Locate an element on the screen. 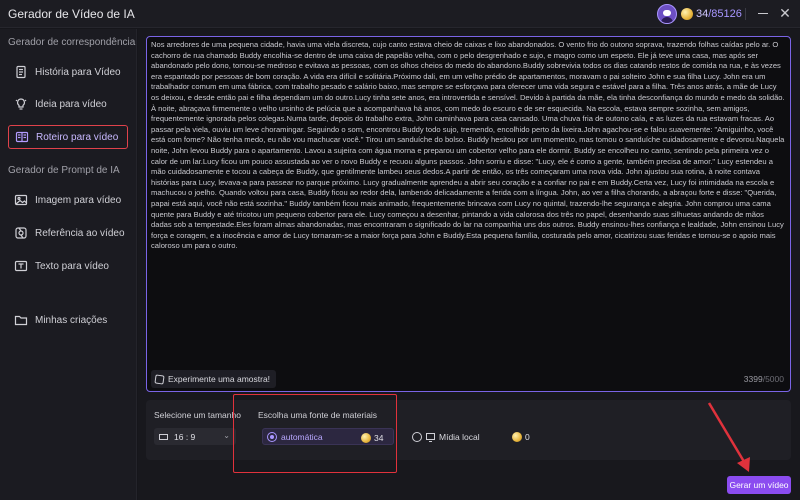 The image size is (800, 500). minimize-icon is located at coordinates (763, 13).